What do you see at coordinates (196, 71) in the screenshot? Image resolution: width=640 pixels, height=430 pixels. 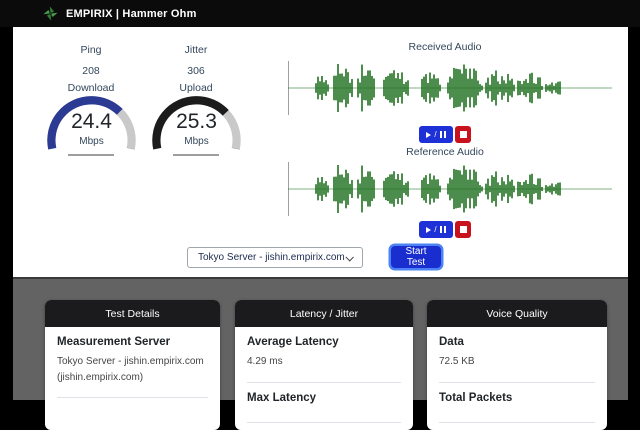 I see `jitter-value: 306` at bounding box center [196, 71].